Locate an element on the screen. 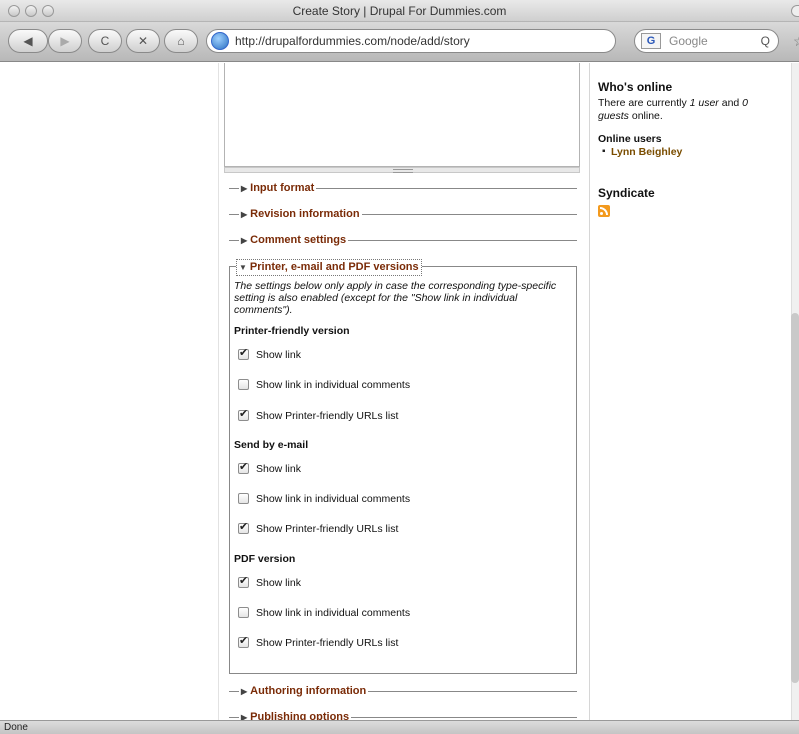  home-button: ⌂ is located at coordinates (181, 41).